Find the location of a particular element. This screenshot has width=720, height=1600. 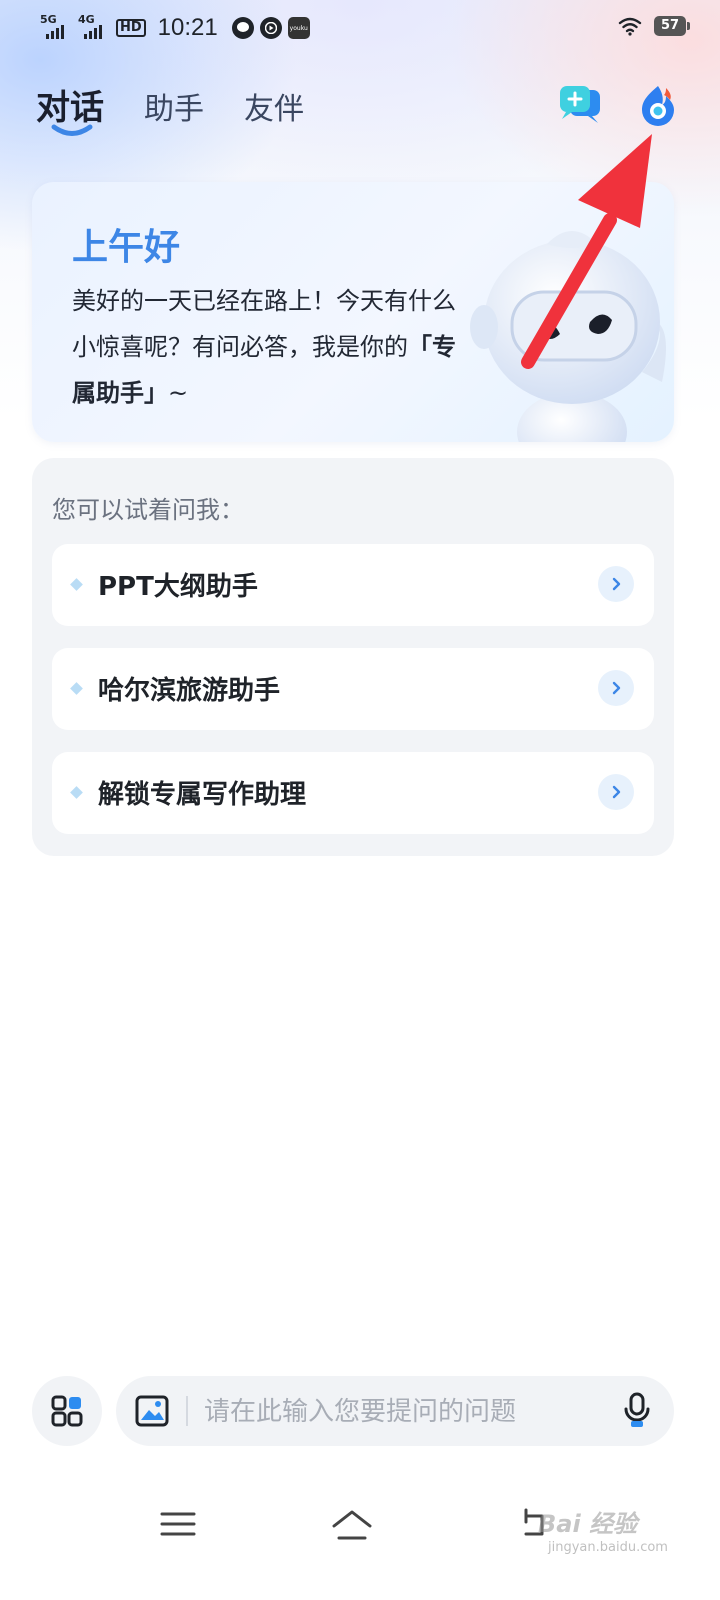

wifi-icon is located at coordinates (630, 26).